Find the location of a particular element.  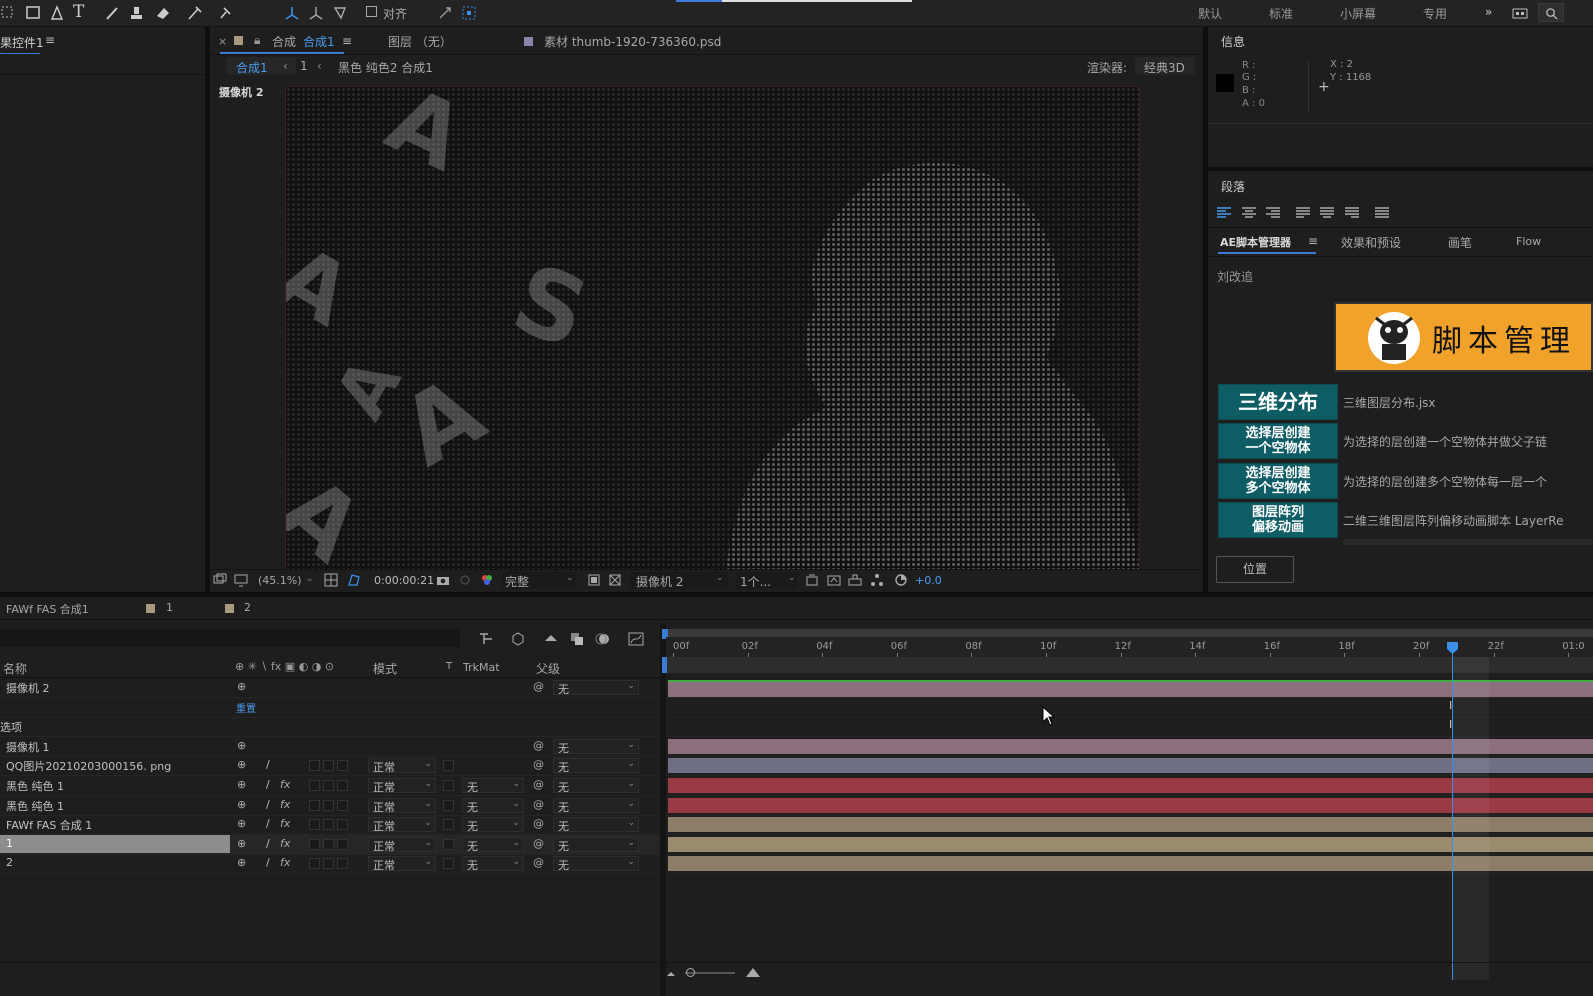

zoom-out-icon is located at coordinates (671, 973).